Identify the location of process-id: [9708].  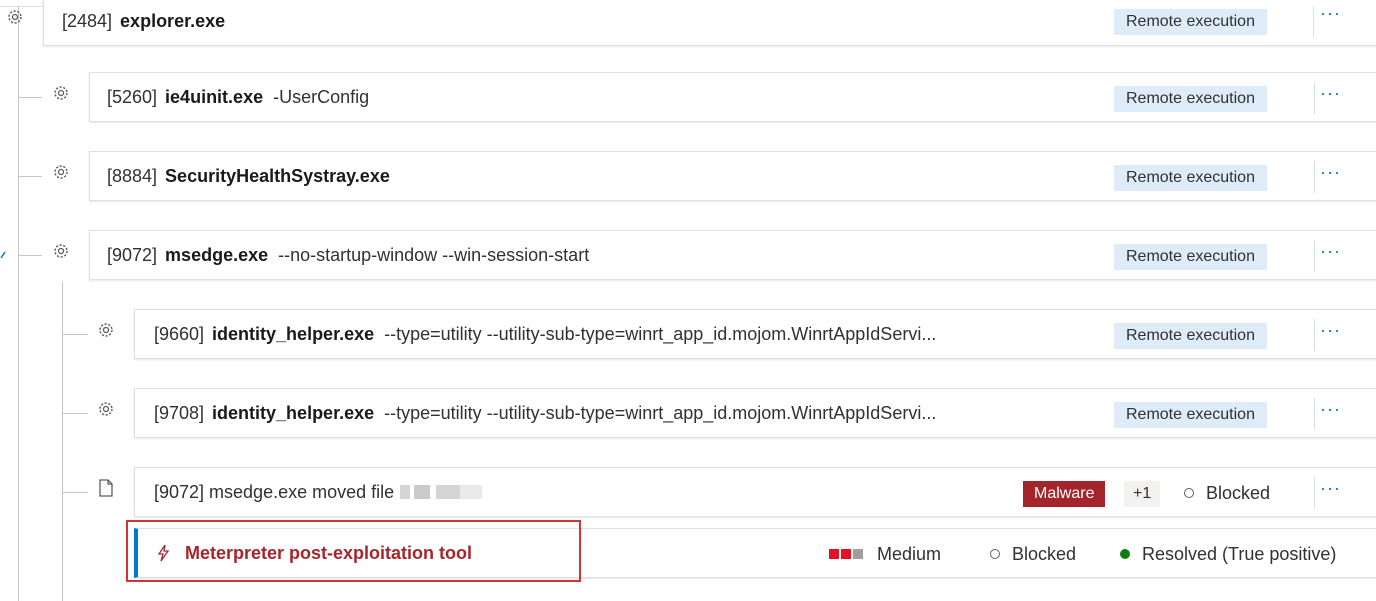
(179, 412).